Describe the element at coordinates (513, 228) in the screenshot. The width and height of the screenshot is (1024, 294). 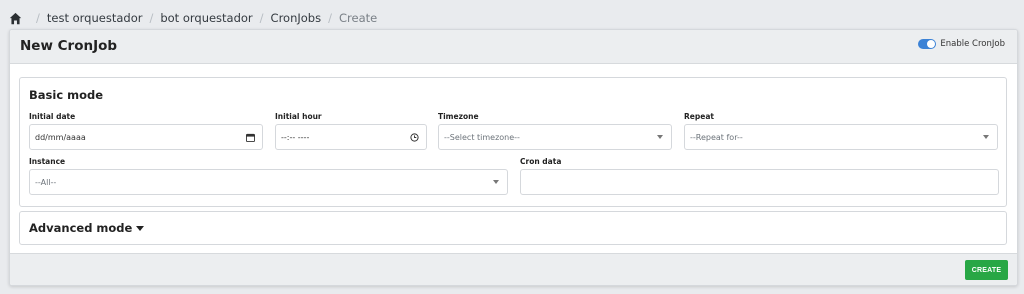
I see `advanced-mode-panel: Advanced mode` at that location.